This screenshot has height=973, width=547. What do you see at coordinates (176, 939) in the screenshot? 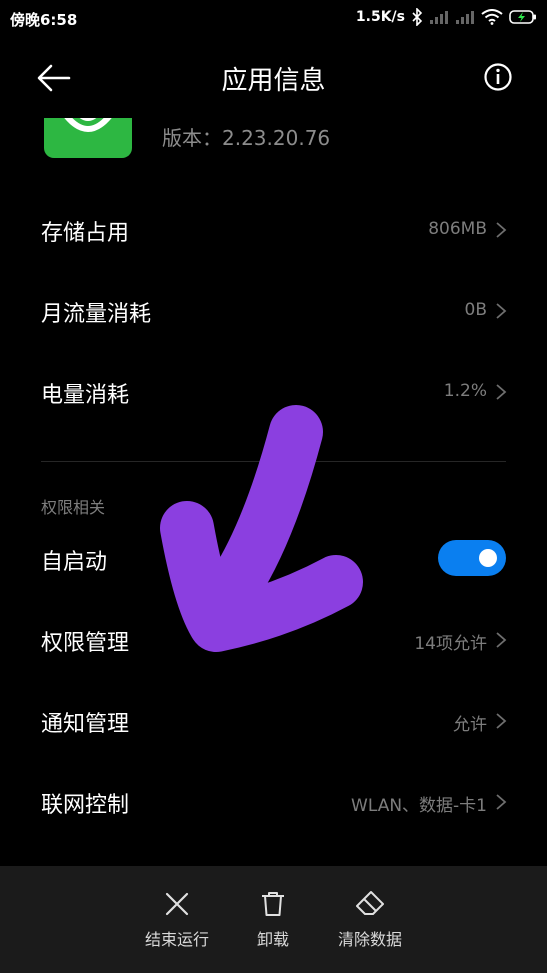
I see `action-label: 结束运行` at bounding box center [176, 939].